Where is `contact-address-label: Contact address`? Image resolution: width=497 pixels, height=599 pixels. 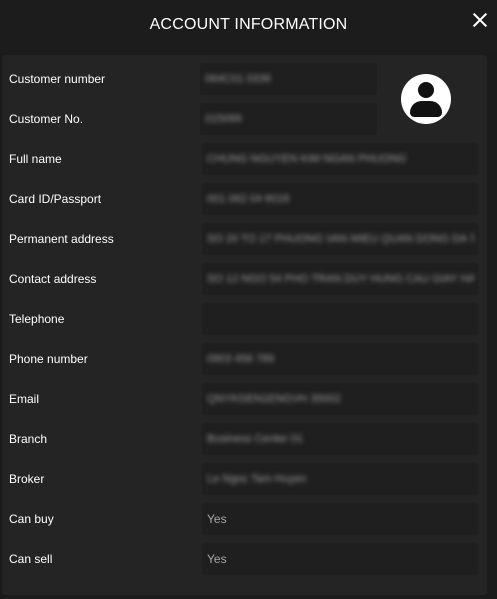
contact-address-label: Contact address is located at coordinates (53, 279).